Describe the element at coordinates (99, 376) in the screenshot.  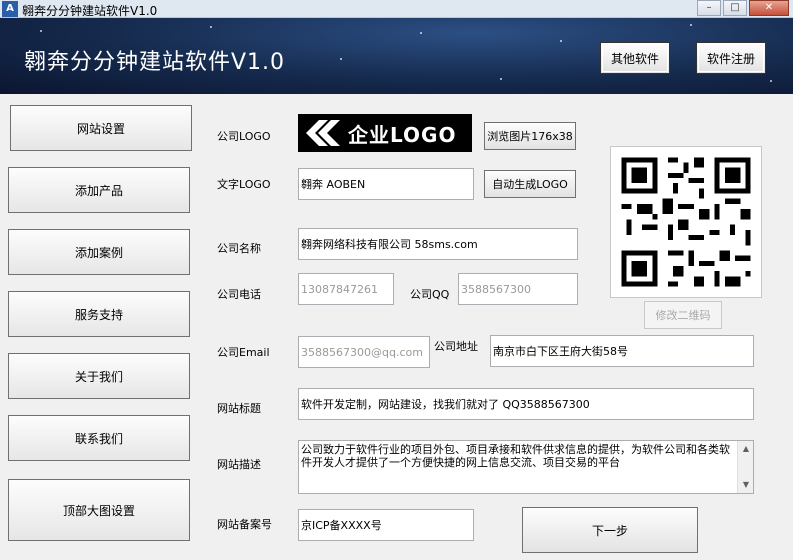
I see `sidebar-item-about-us: 关于我们` at that location.